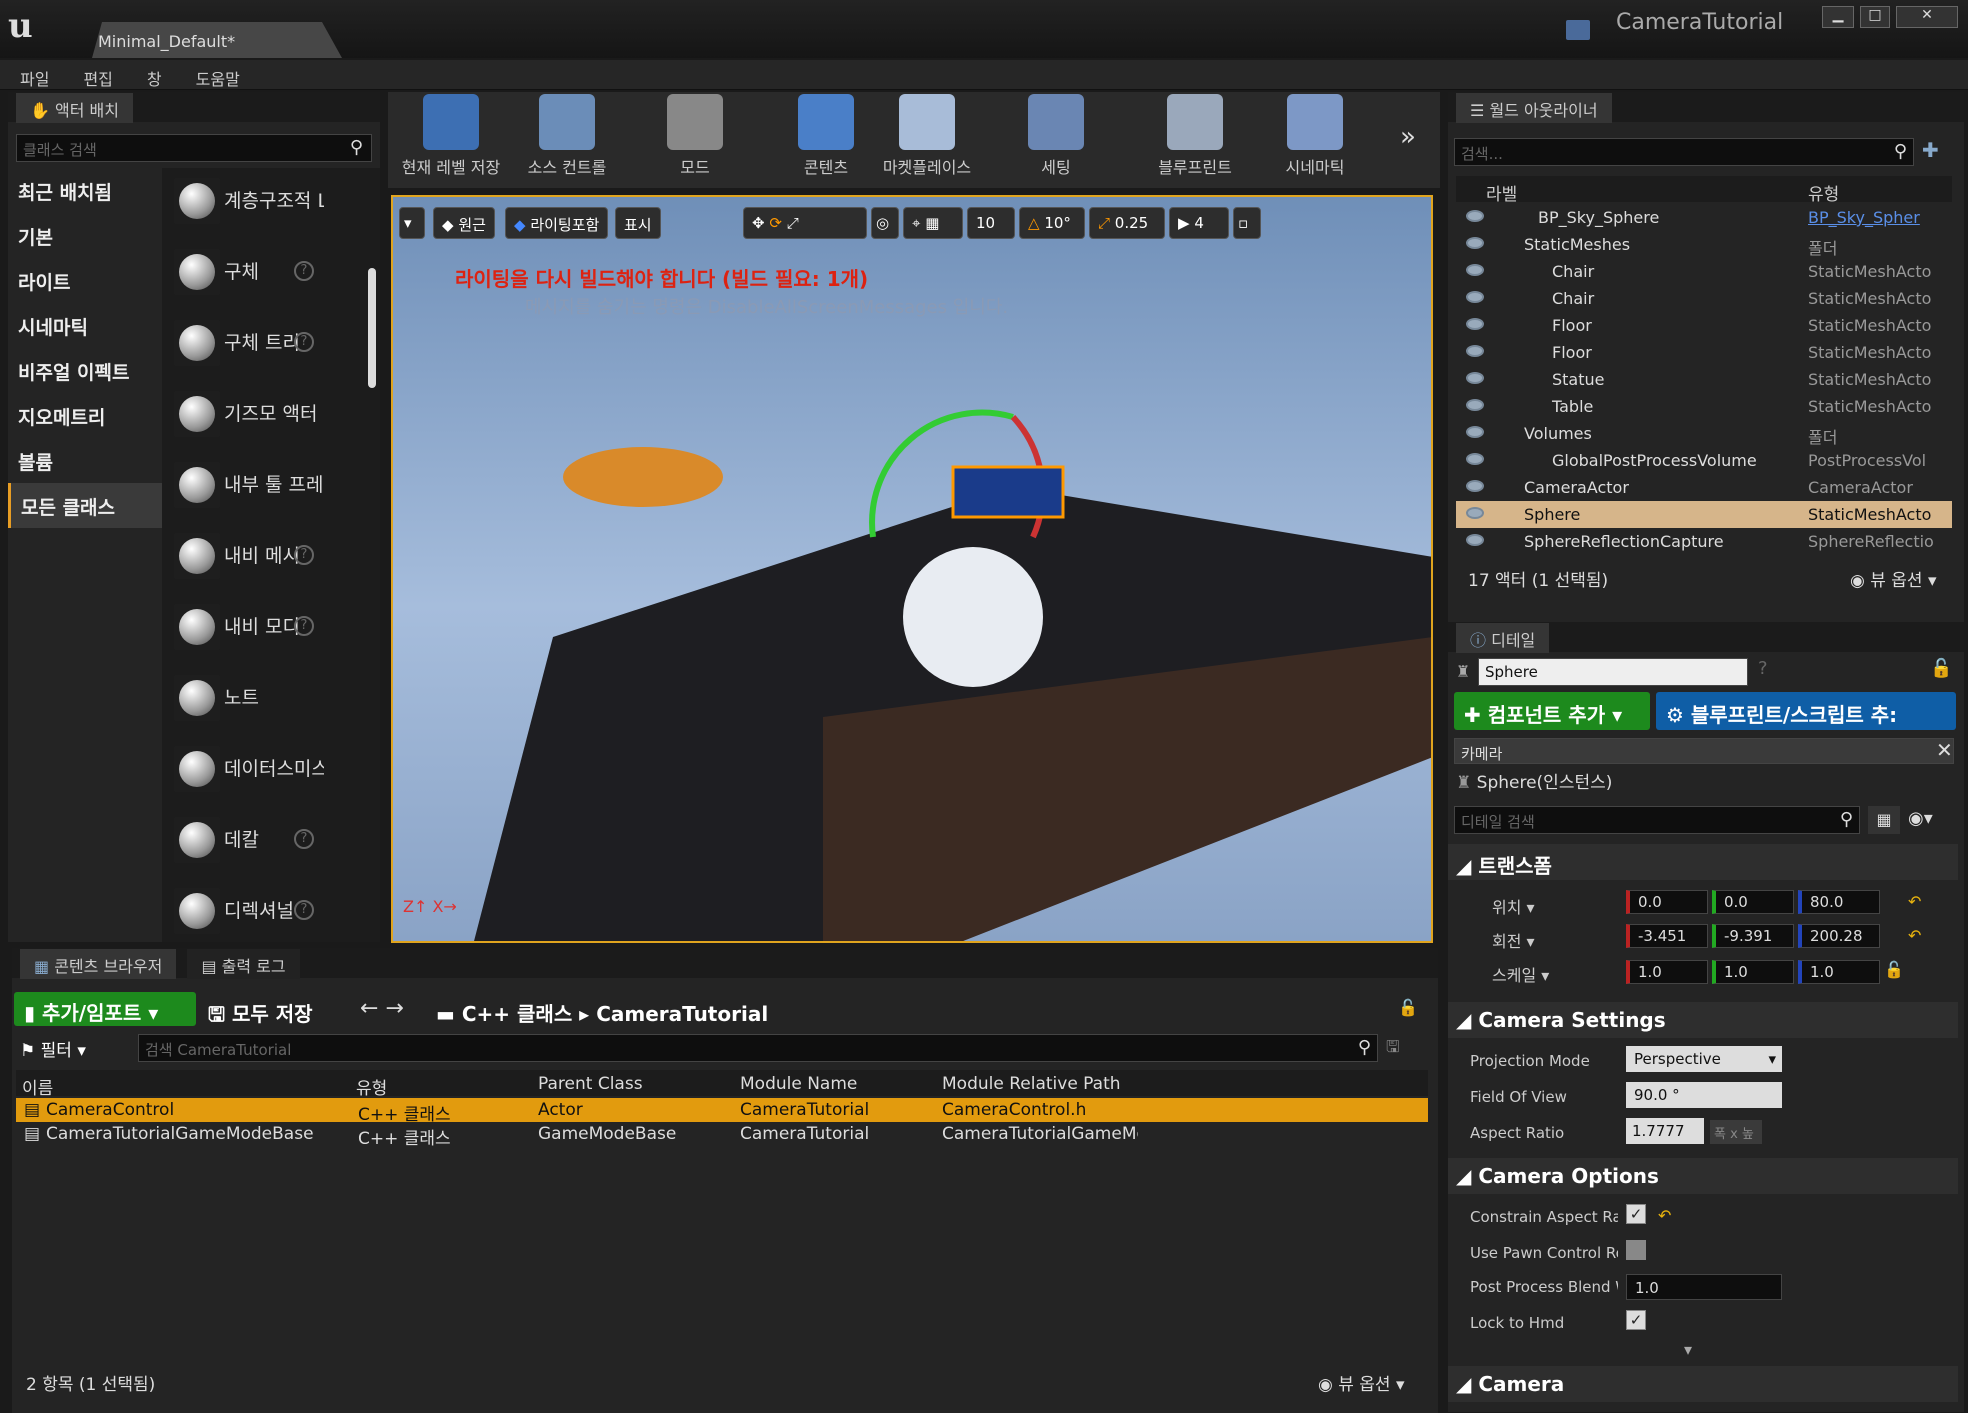 This screenshot has width=1968, height=1413. Describe the element at coordinates (1704, 1287) in the screenshot. I see `post-process-blend-field: 1.0` at that location.